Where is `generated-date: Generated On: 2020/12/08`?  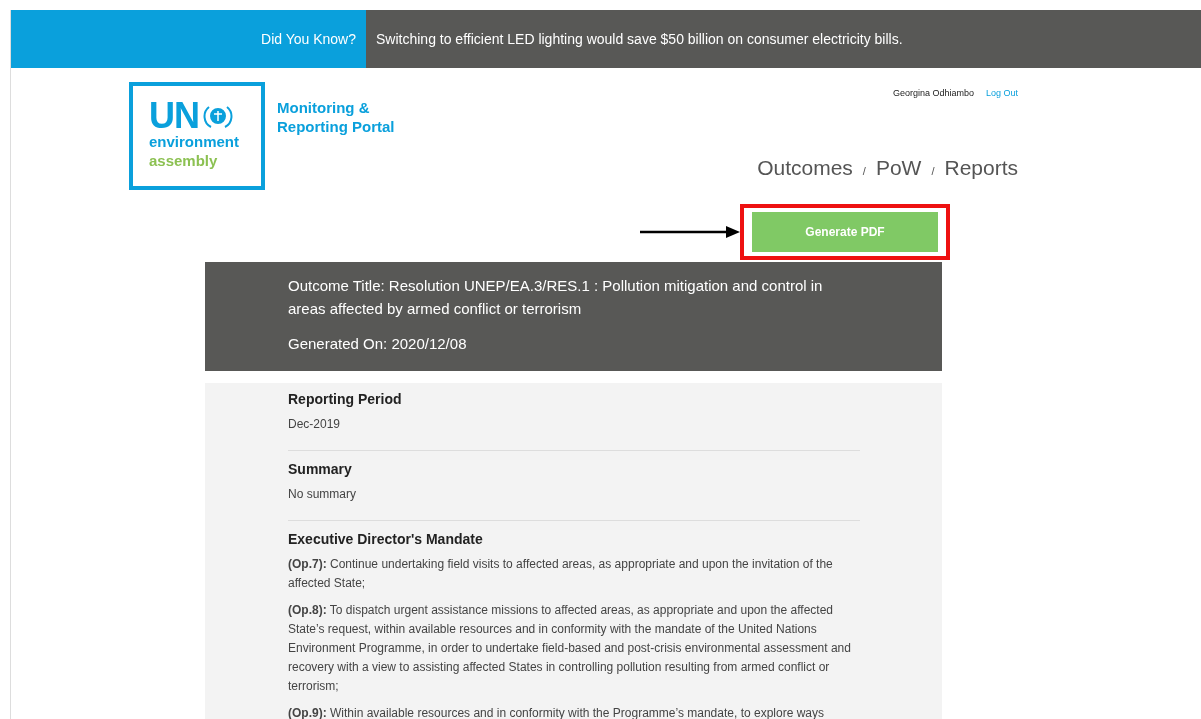 generated-date: Generated On: 2020/12/08 is located at coordinates (378, 344).